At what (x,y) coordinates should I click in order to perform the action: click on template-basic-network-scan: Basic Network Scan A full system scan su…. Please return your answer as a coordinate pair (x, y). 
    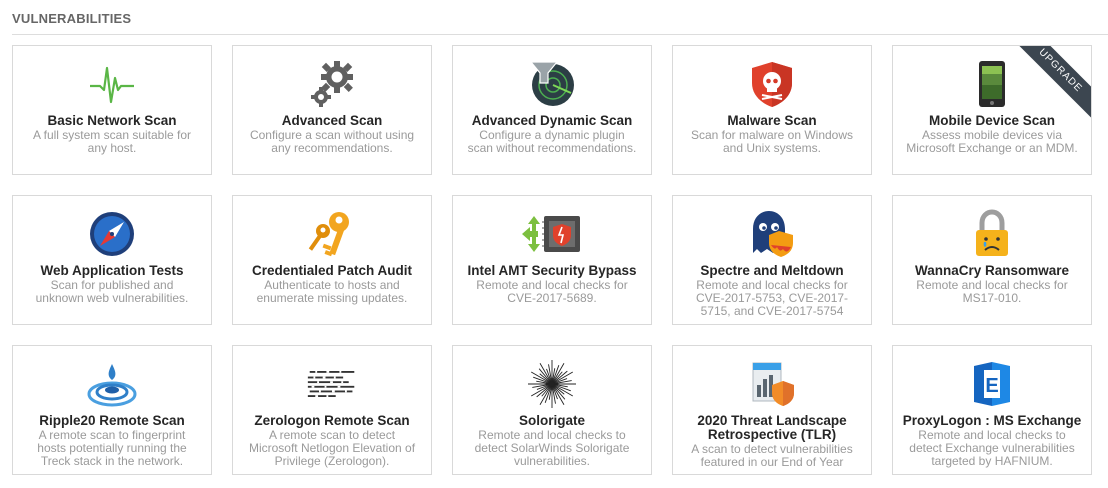
    Looking at the image, I should click on (112, 110).